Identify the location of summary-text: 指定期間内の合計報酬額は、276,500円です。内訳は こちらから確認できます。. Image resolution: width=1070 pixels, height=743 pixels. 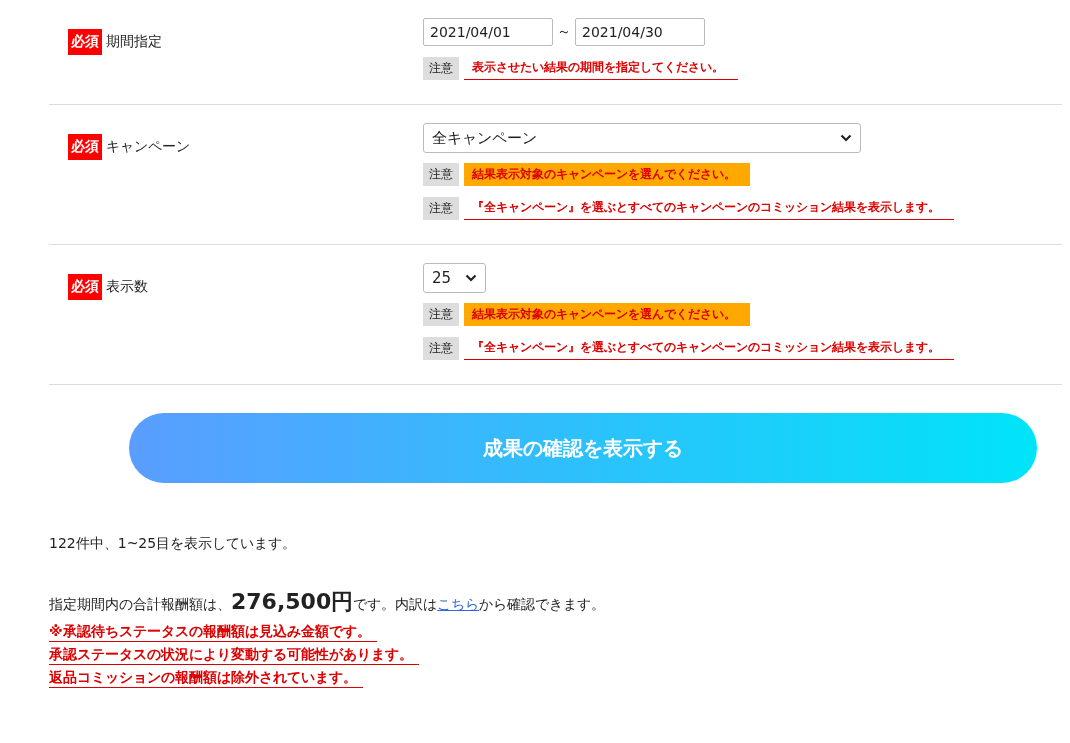
(328, 602).